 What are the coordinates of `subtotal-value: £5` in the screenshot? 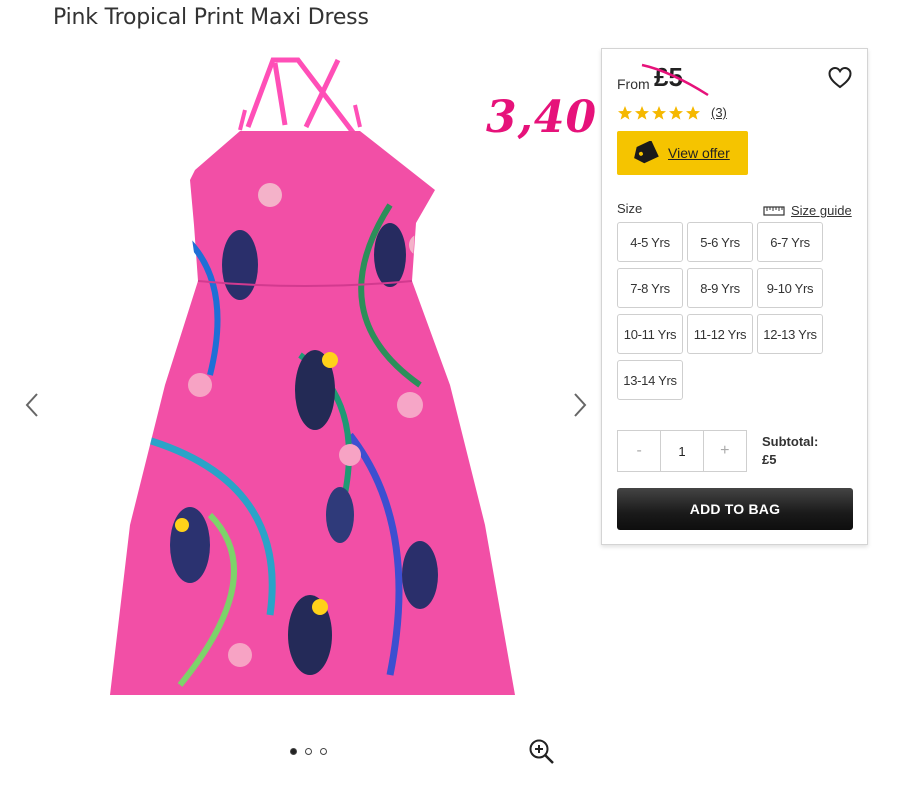 It's located at (769, 459).